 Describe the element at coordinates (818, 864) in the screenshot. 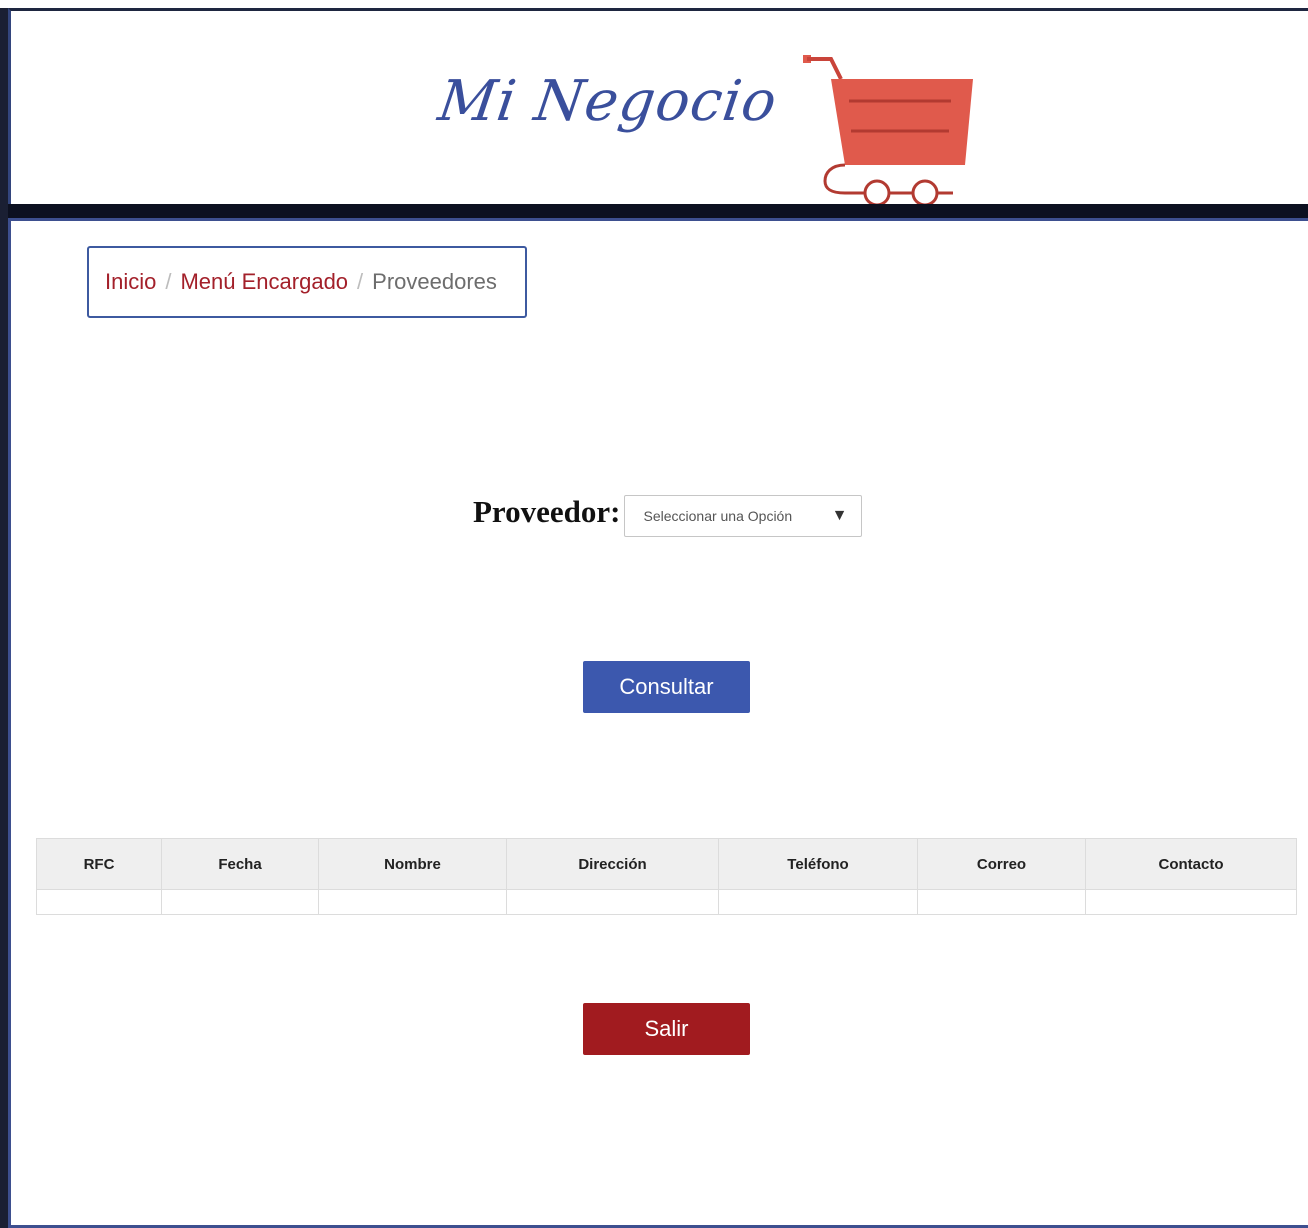

I see `column-header-telefono: Teléfono` at that location.